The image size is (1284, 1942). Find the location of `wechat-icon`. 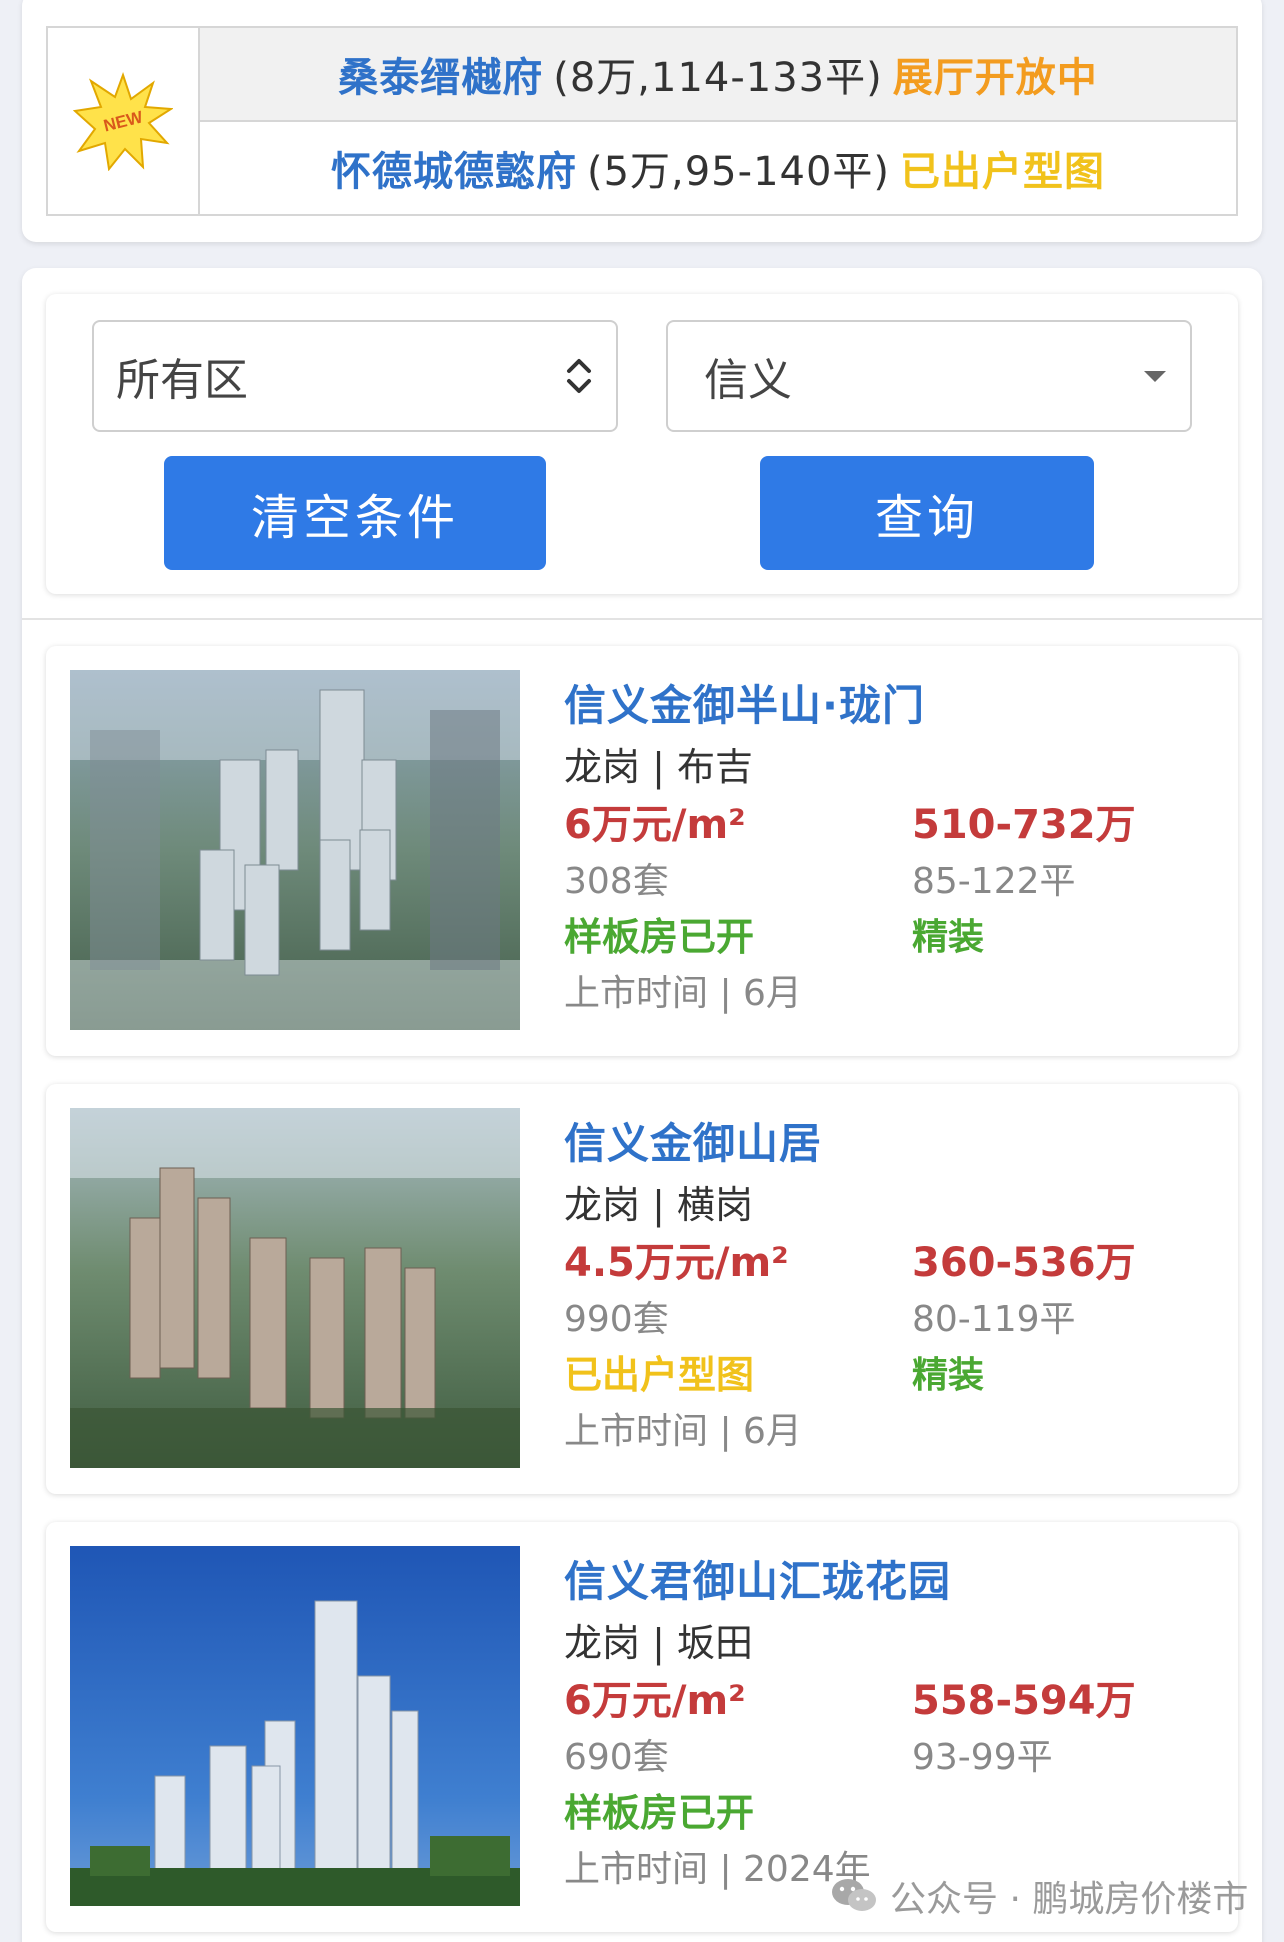

wechat-icon is located at coordinates (854, 1895).